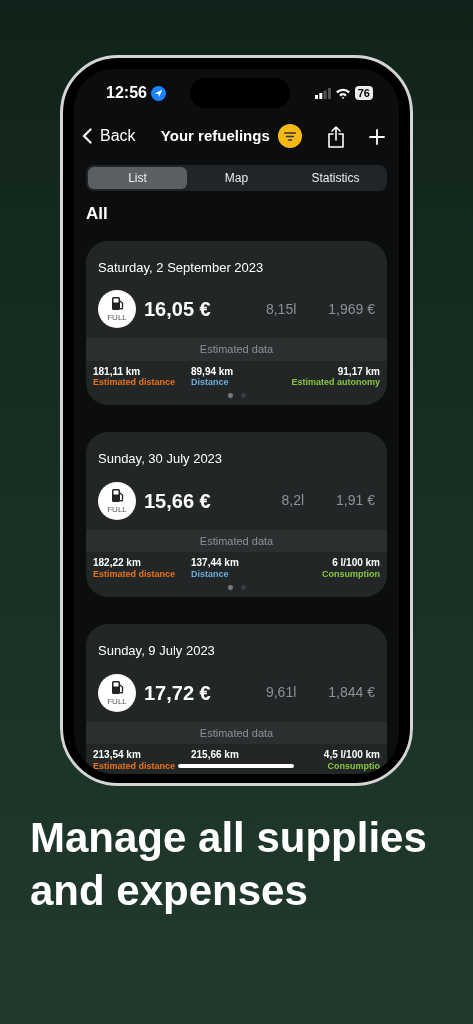  What do you see at coordinates (215, 135) in the screenshot?
I see `screen-title: Your refuelings` at bounding box center [215, 135].